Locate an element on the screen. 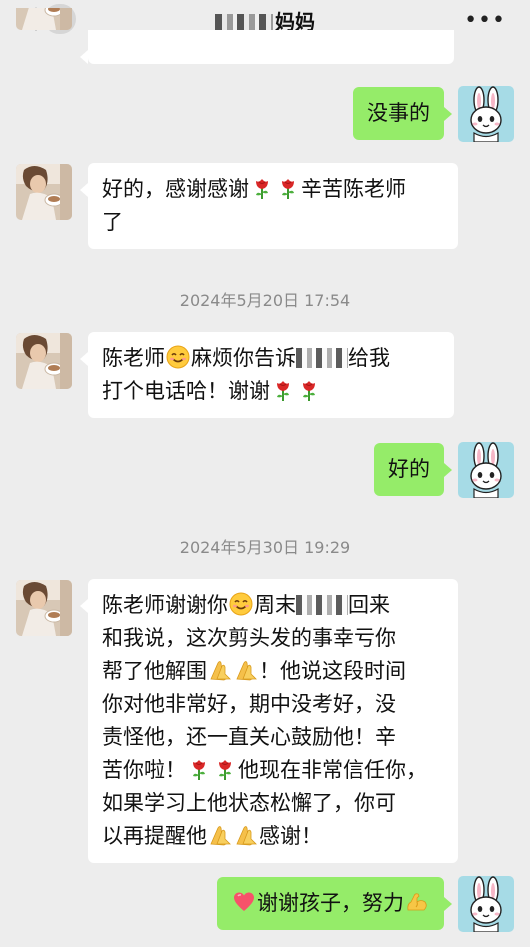 Image resolution: width=530 pixels, height=947 pixels. message-text: 陈老师谢谢你 is located at coordinates (165, 605).